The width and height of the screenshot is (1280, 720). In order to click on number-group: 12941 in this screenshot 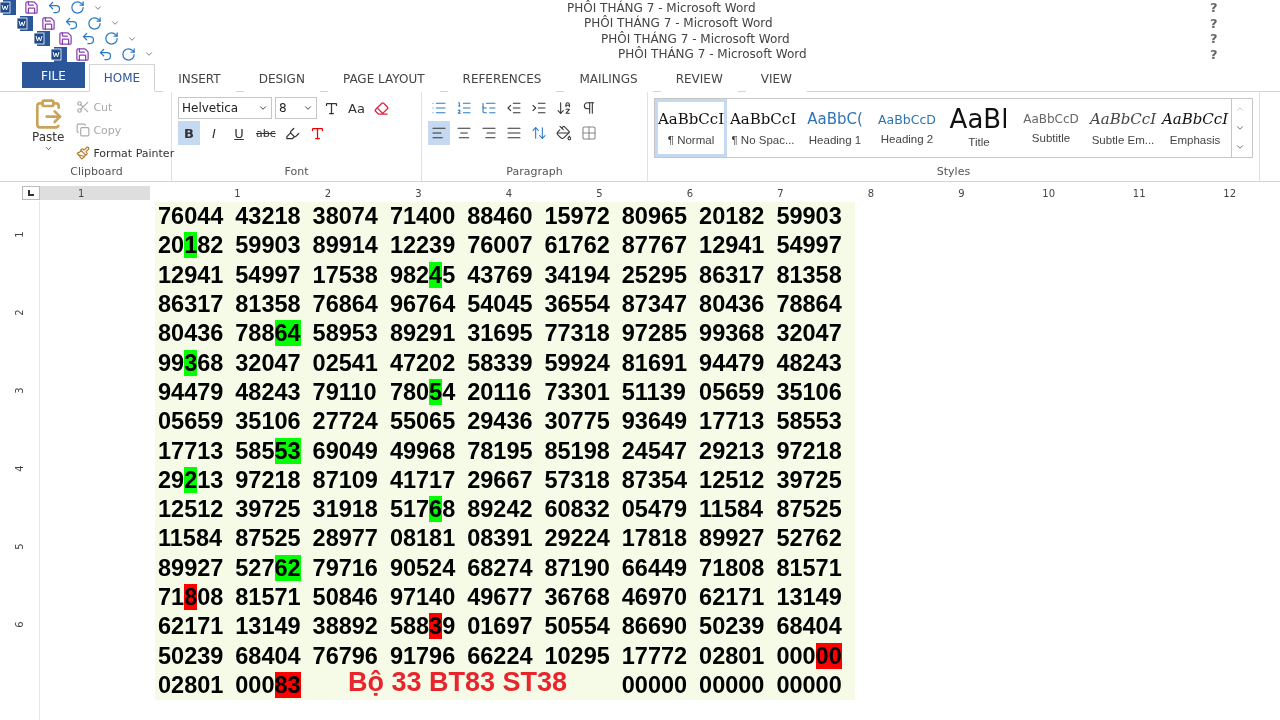, I will do `click(738, 246)`.